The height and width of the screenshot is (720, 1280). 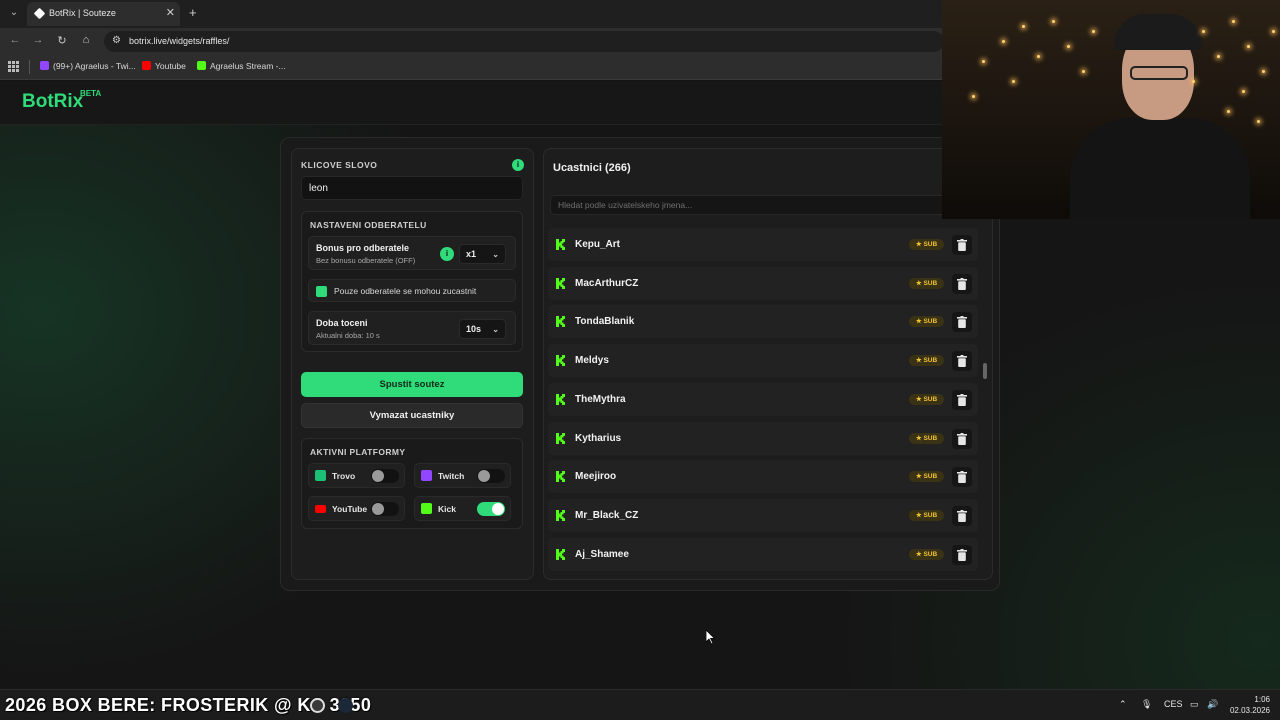 I want to click on subscribers-only-checkbox, so click(x=321, y=291).